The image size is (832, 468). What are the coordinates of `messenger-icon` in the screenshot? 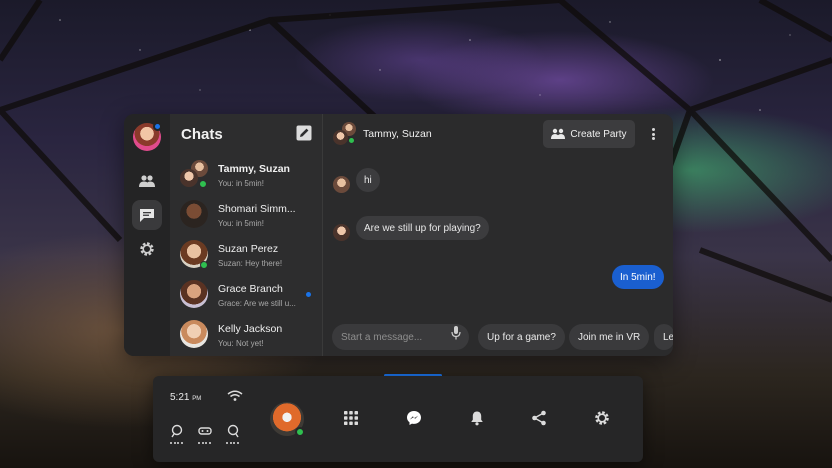 It's located at (414, 418).